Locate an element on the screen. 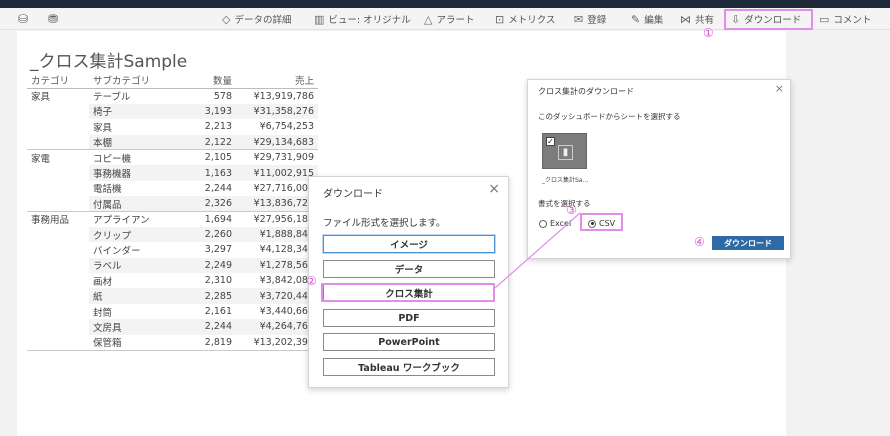 The height and width of the screenshot is (436, 890). table-row: 椅子 3,193 ¥31,358,276 is located at coordinates (172, 111).